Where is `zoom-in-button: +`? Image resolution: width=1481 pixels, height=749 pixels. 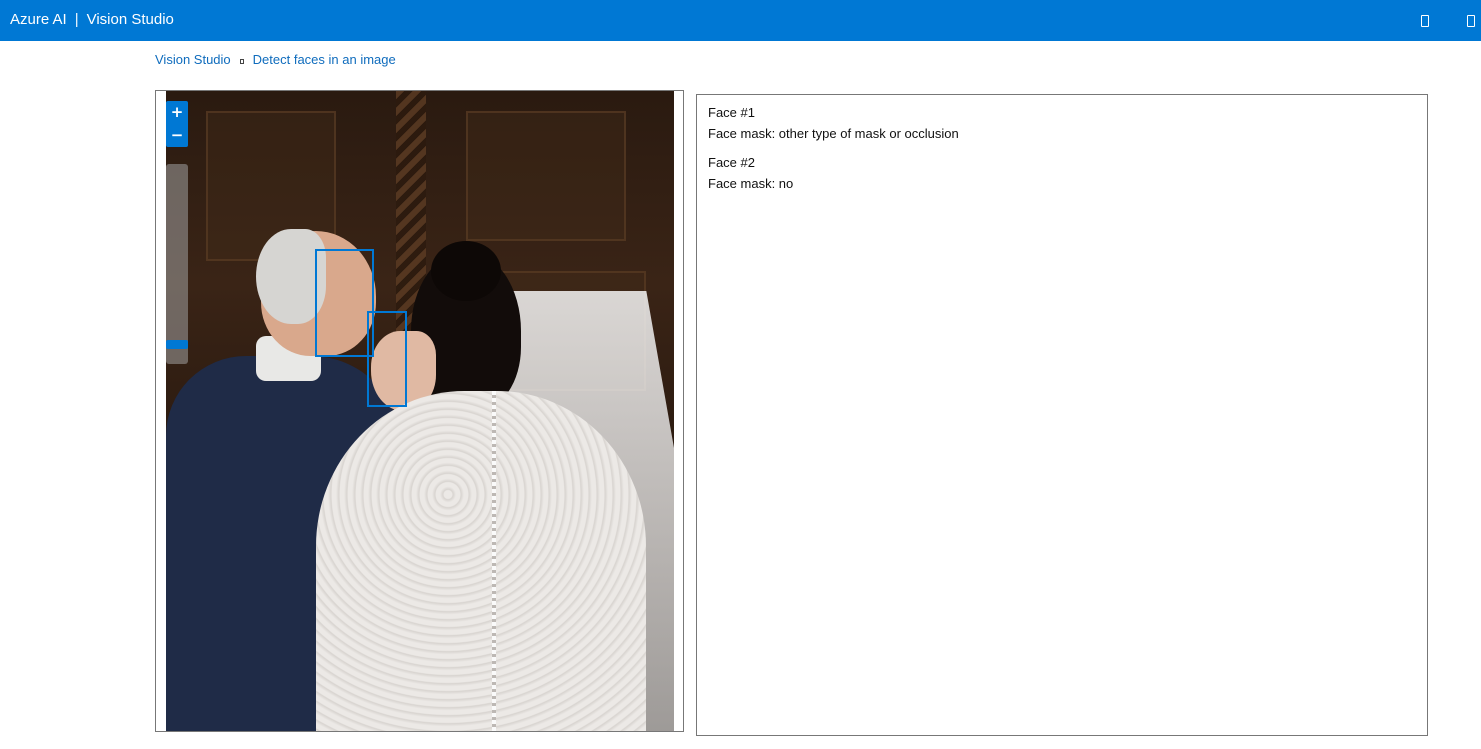 zoom-in-button: + is located at coordinates (177, 112).